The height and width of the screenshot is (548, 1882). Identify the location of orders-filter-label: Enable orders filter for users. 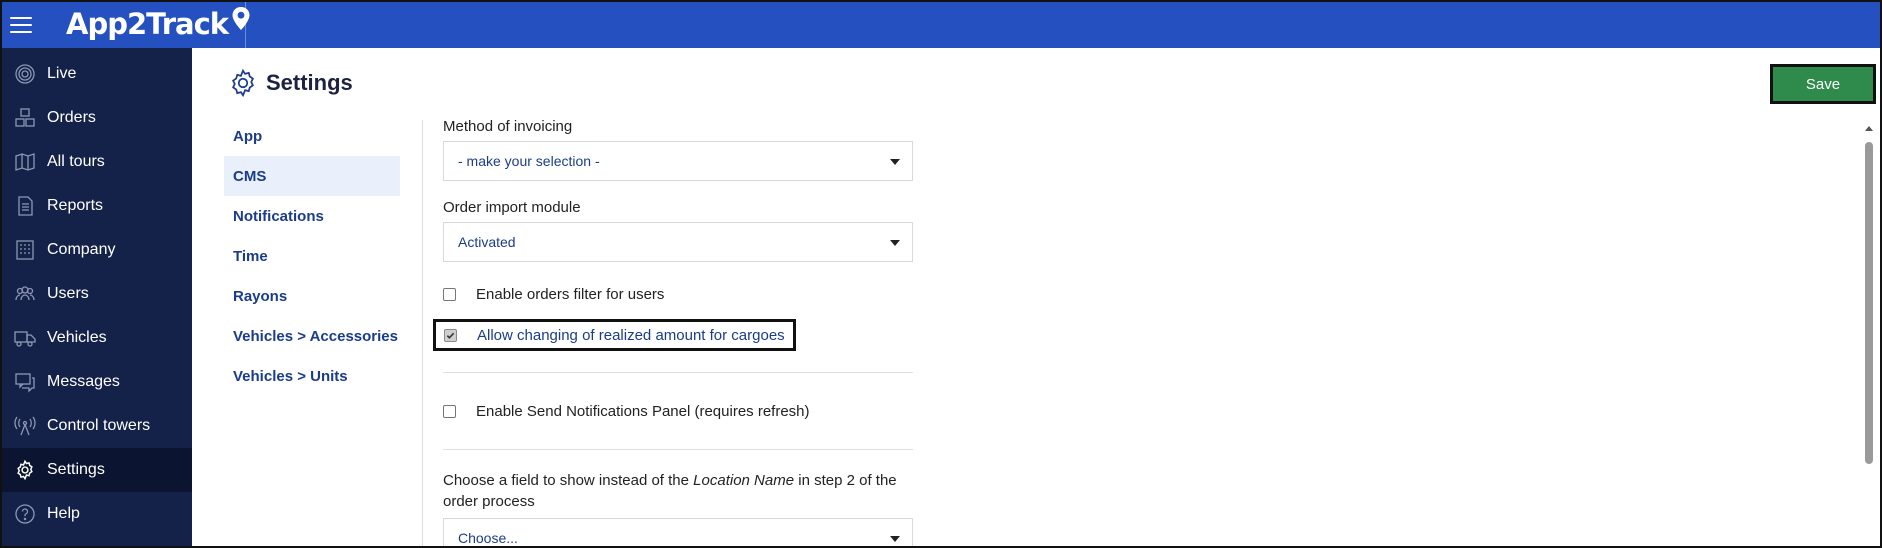
(570, 294).